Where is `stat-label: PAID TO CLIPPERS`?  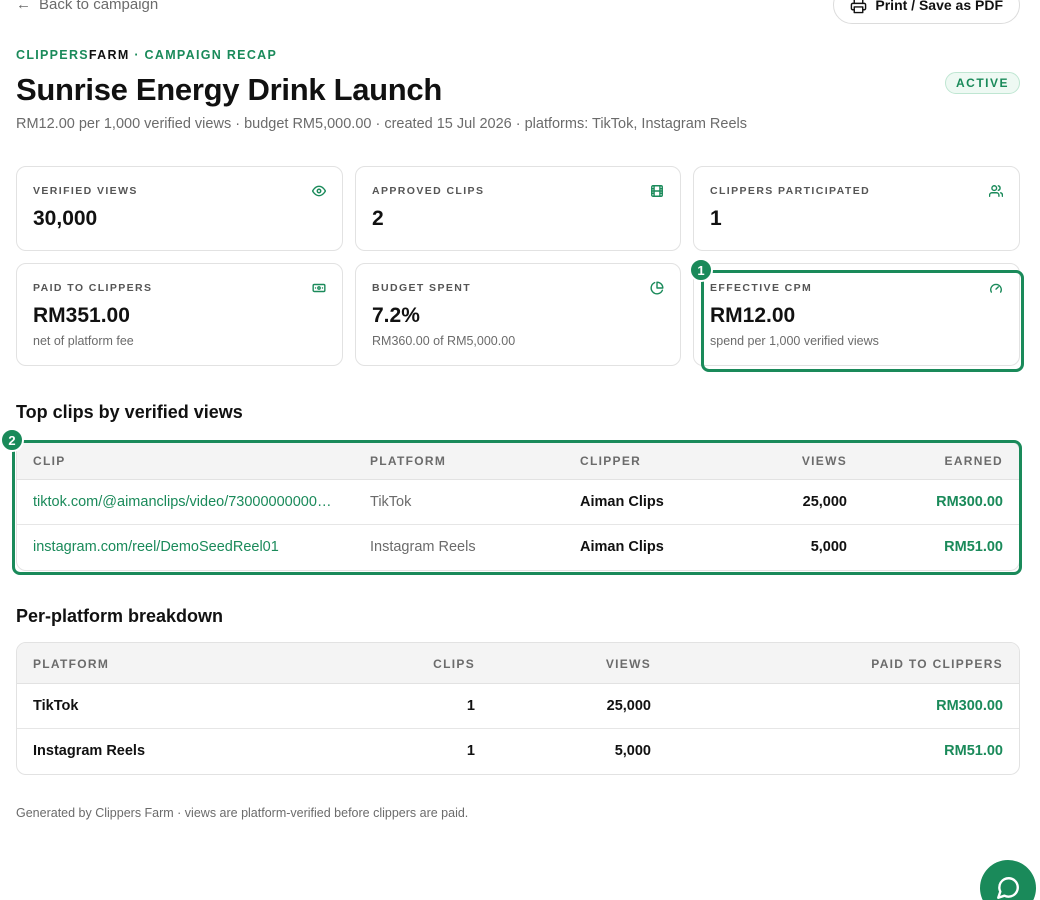
stat-label: PAID TO CLIPPERS is located at coordinates (93, 288).